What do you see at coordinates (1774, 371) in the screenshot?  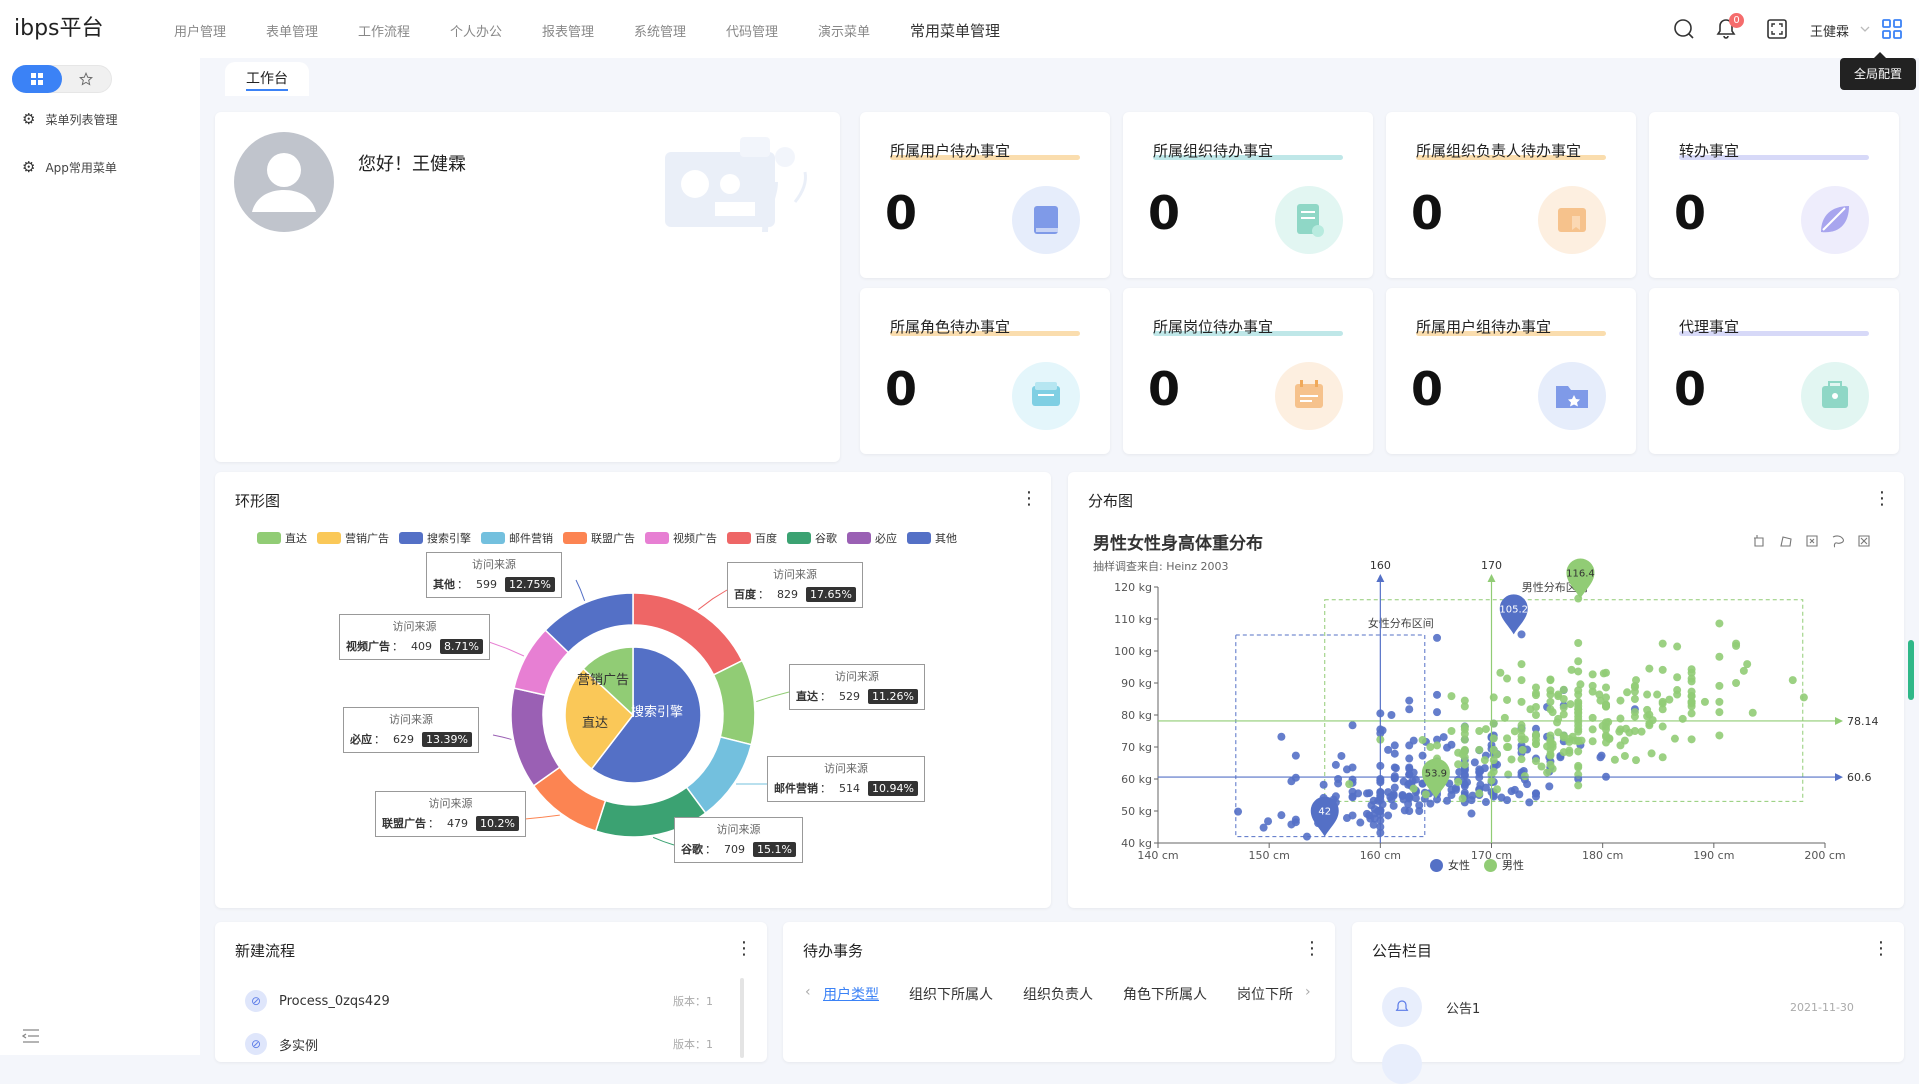 I see `todo-card: 代理事宜0` at bounding box center [1774, 371].